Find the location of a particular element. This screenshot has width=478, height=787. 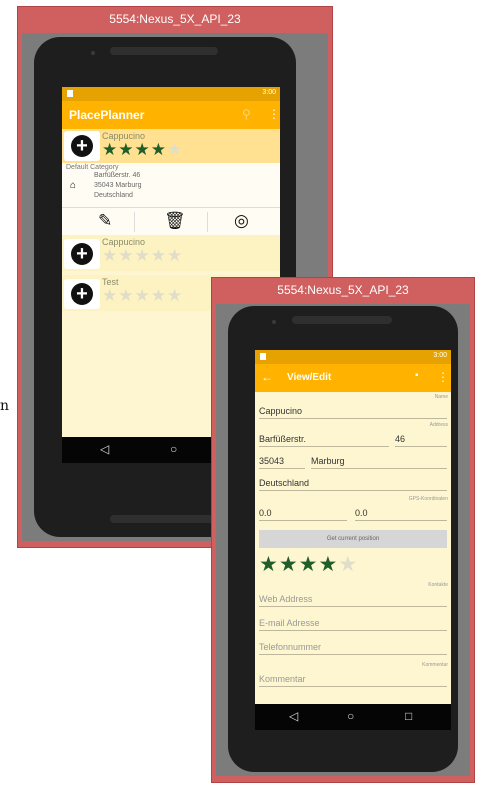

street-number: 46 is located at coordinates (136, 175).